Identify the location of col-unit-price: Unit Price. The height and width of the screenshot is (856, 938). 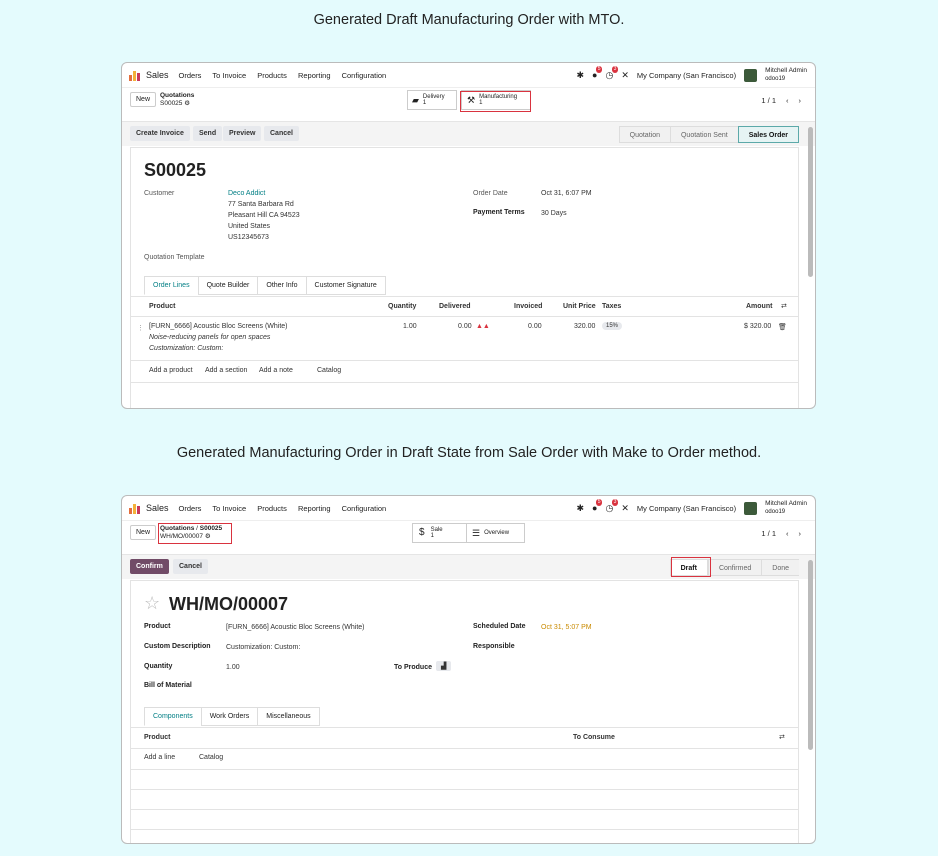
(579, 306).